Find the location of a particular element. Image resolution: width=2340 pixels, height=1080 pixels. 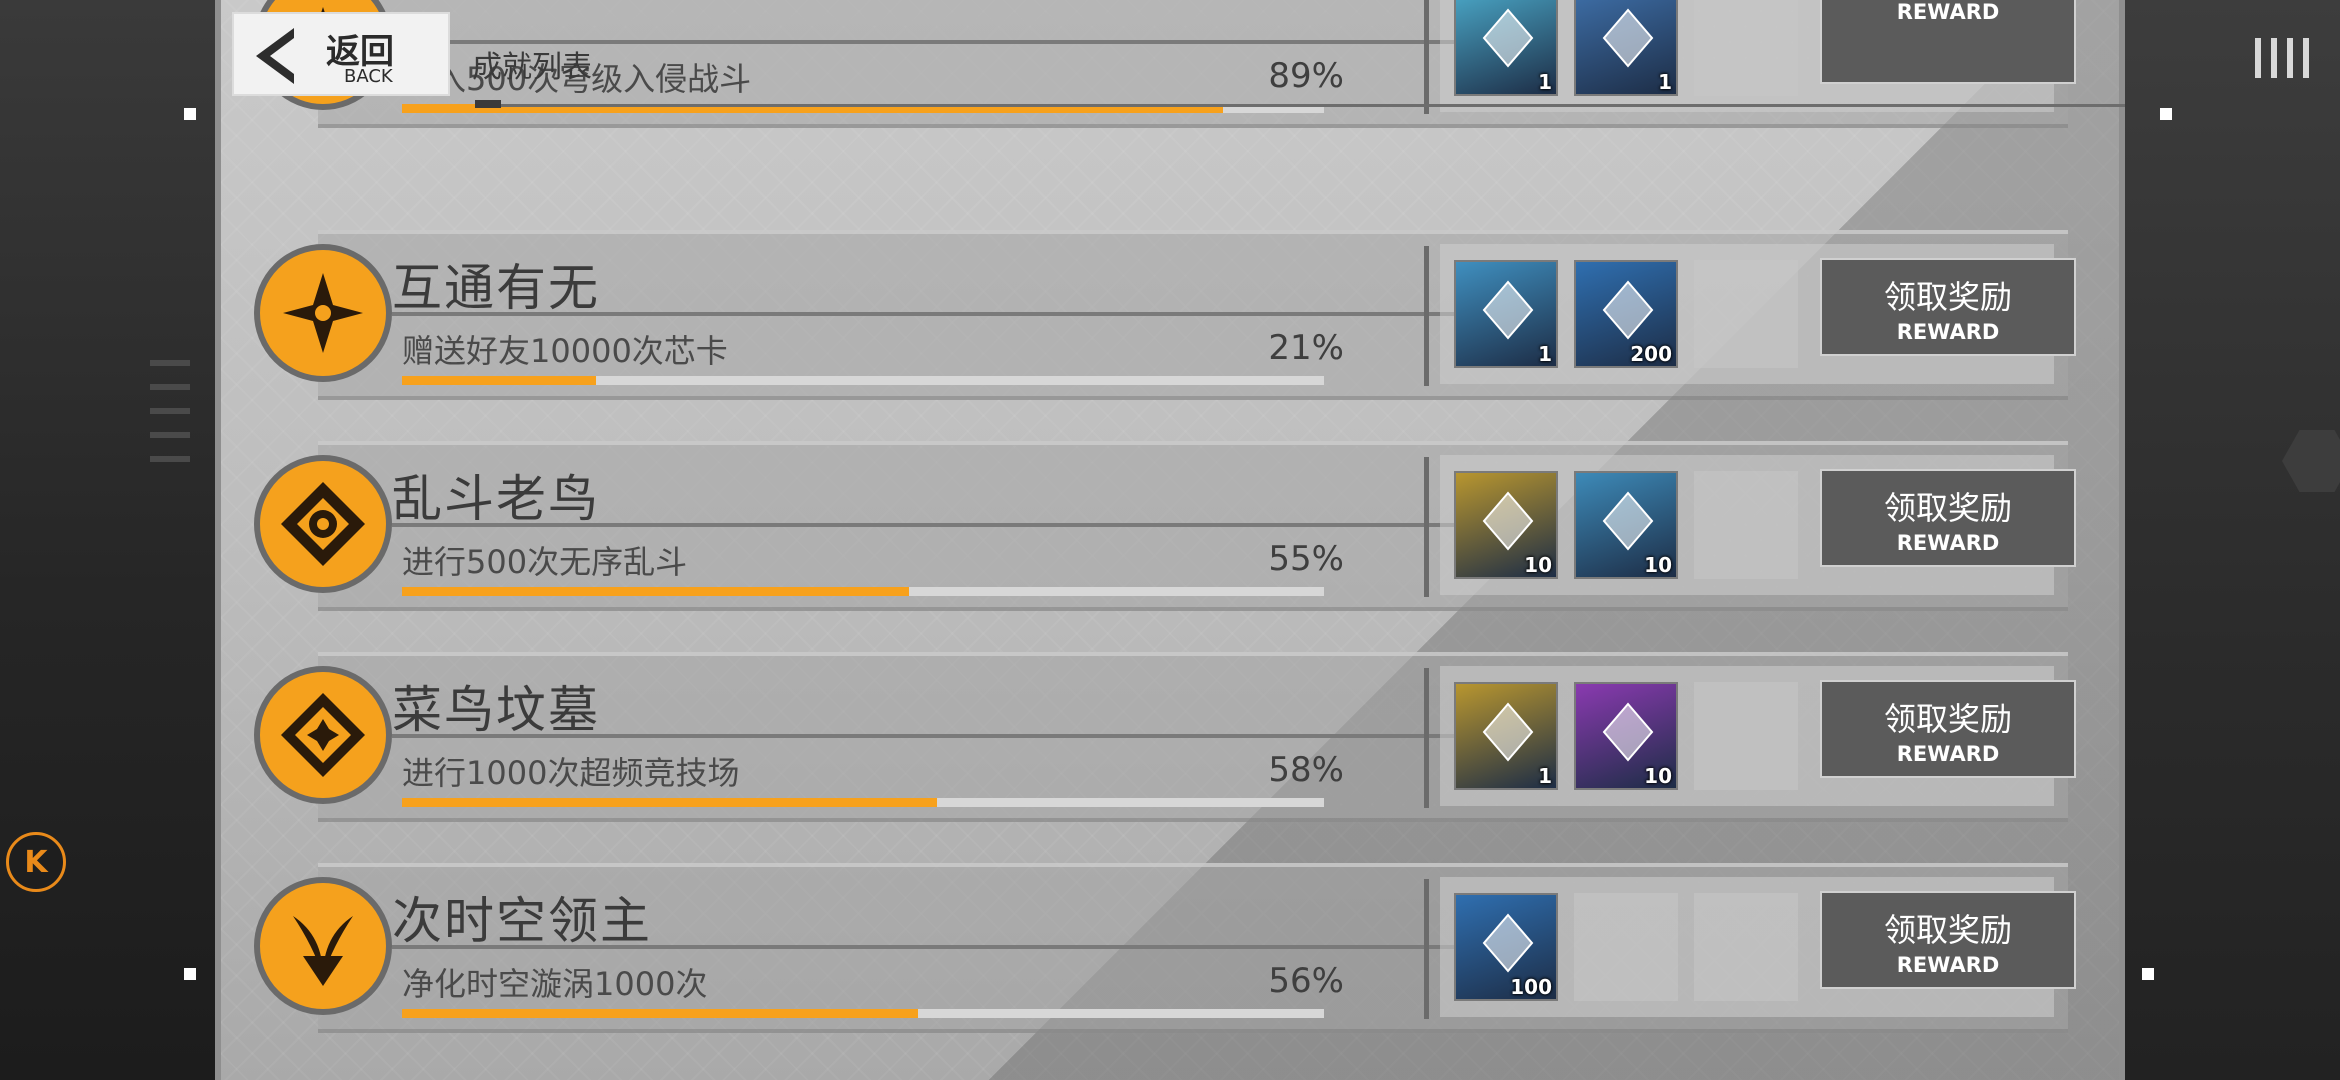

page-title: 成就列表 is located at coordinates (532, 67).